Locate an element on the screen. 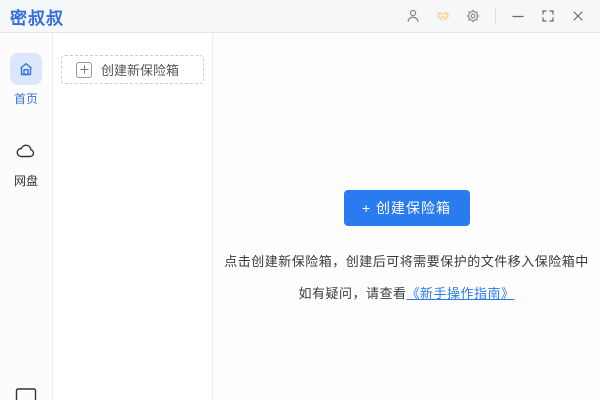 The image size is (600, 400). minimize-icon is located at coordinates (518, 16).